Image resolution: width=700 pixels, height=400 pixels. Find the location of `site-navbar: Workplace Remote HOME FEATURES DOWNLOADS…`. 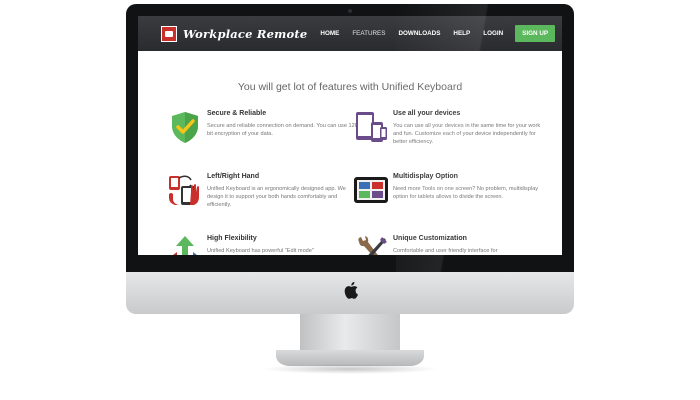

site-navbar: Workplace Remote HOME FEATURES DOWNLOADS… is located at coordinates (350, 33).